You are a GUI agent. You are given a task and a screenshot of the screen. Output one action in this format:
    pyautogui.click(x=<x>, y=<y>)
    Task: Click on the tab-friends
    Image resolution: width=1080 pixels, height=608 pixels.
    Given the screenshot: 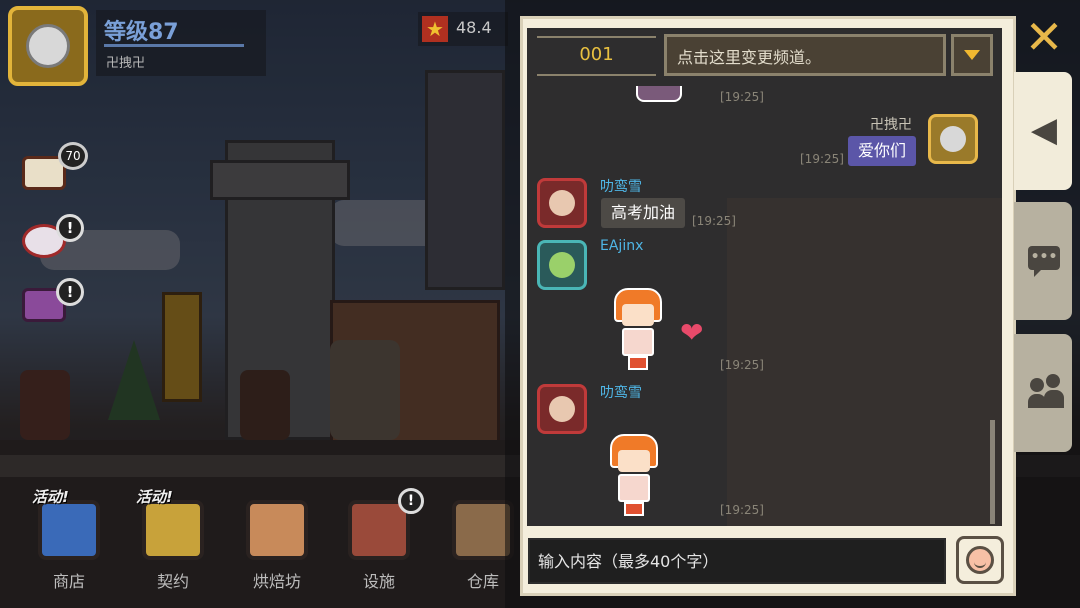 What is the action you would take?
    pyautogui.click(x=1043, y=393)
    